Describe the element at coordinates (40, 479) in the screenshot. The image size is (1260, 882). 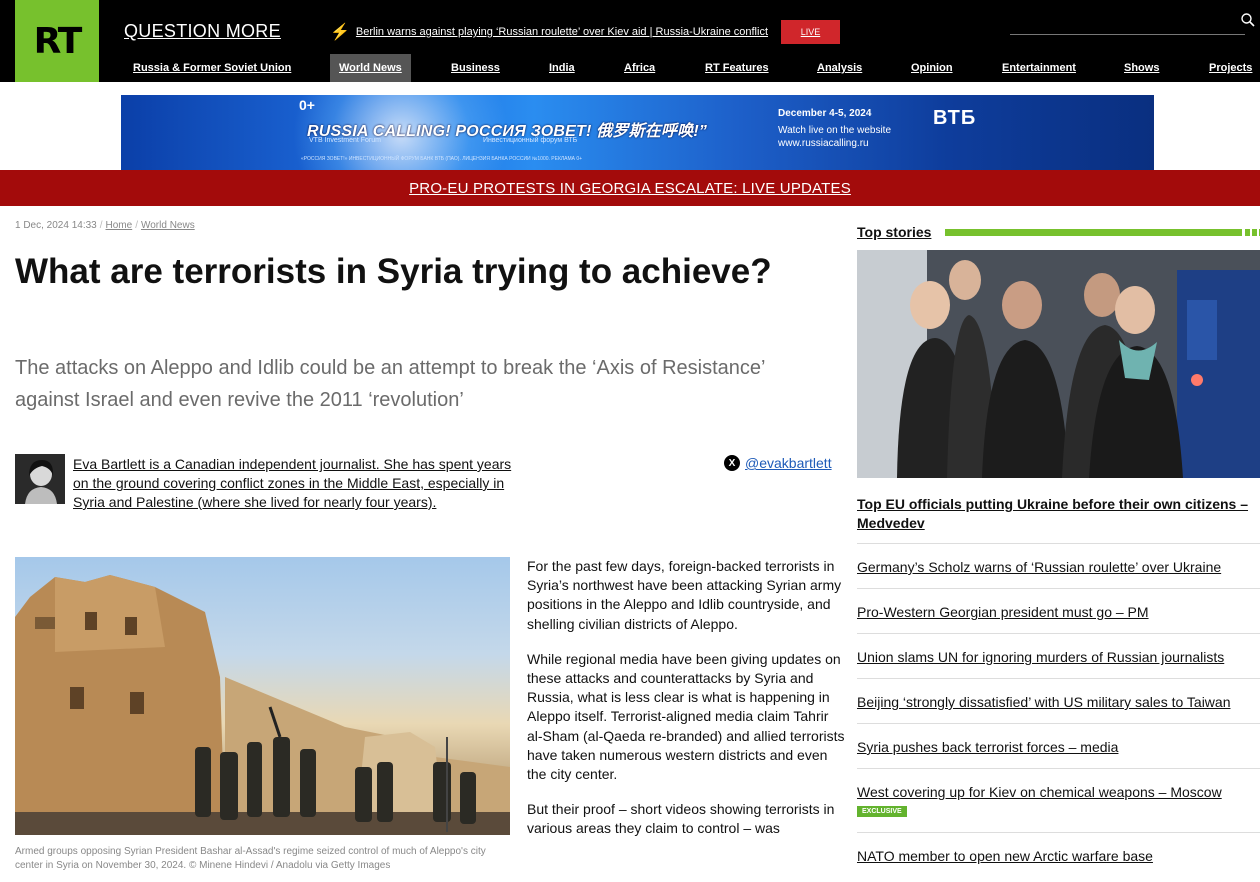
I see `author-avatar` at that location.